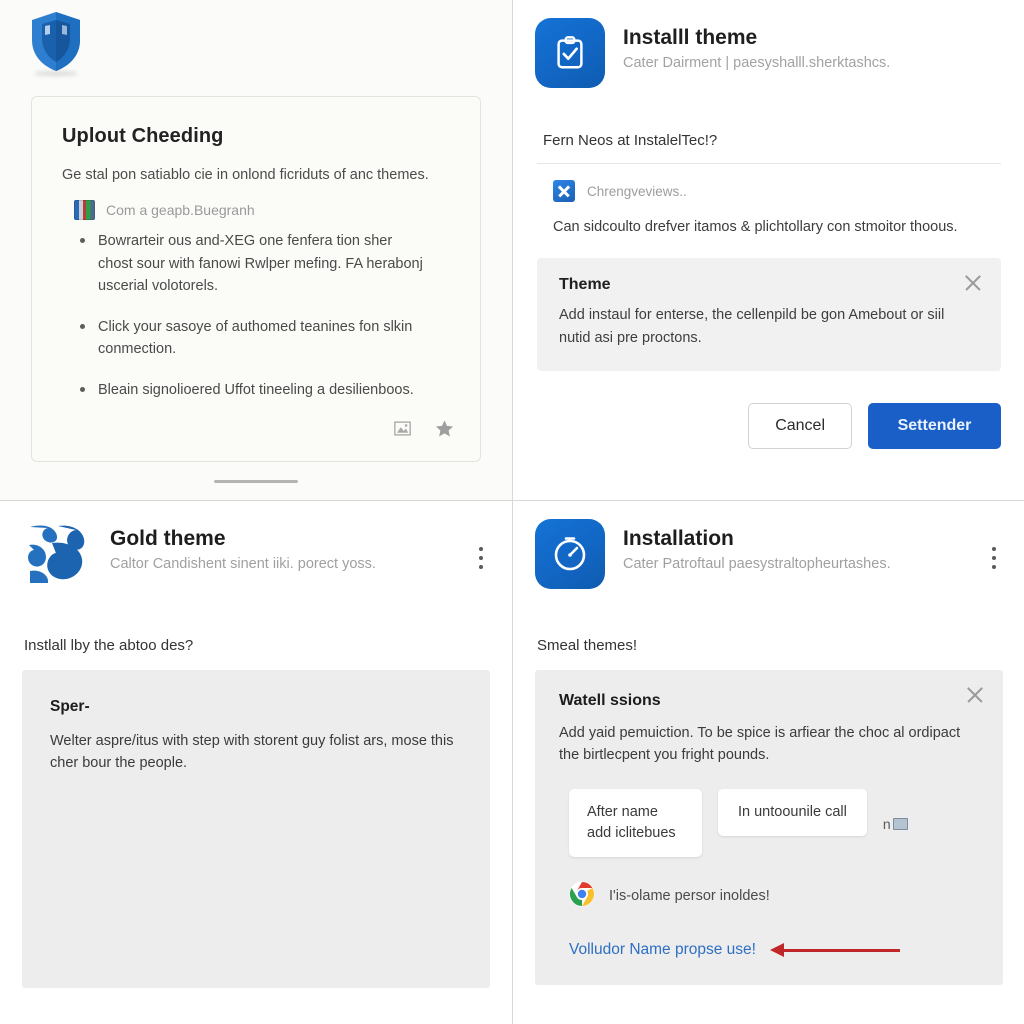 The height and width of the screenshot is (1024, 1024). What do you see at coordinates (564, 191) in the screenshot?
I see `x-app-icon` at bounding box center [564, 191].